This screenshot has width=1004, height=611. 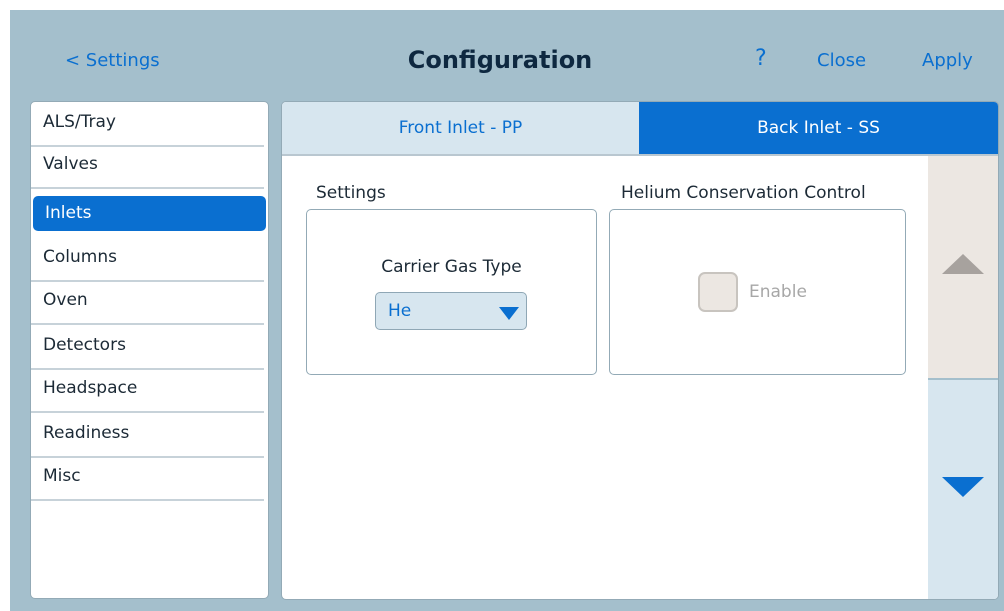 I want to click on top-bar: < Settings Configuration ? Close Apply, so click(x=507, y=55).